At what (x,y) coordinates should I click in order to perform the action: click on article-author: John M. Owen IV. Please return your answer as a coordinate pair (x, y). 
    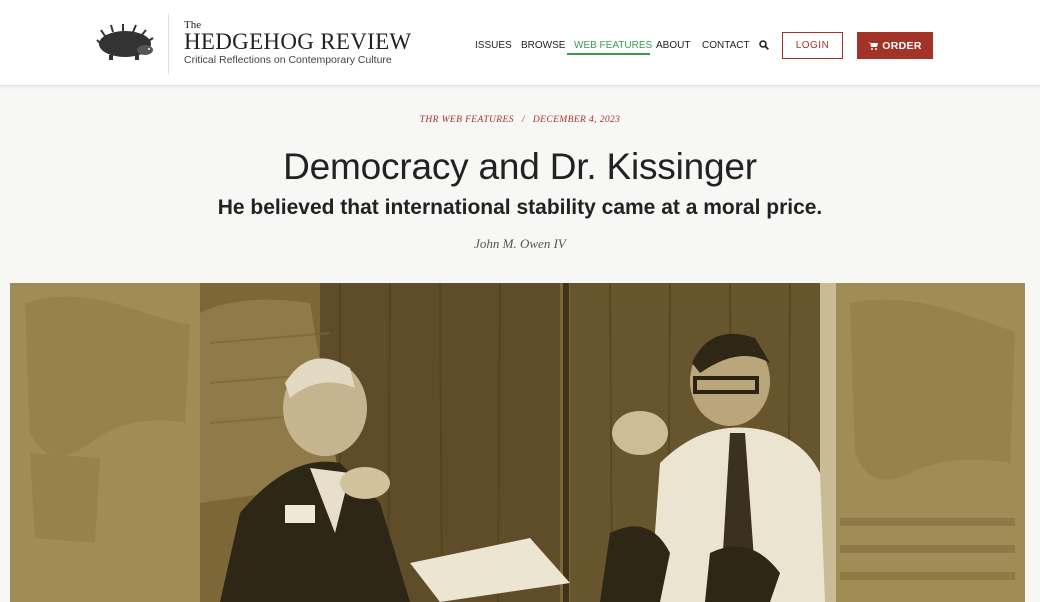
    Looking at the image, I should click on (520, 244).